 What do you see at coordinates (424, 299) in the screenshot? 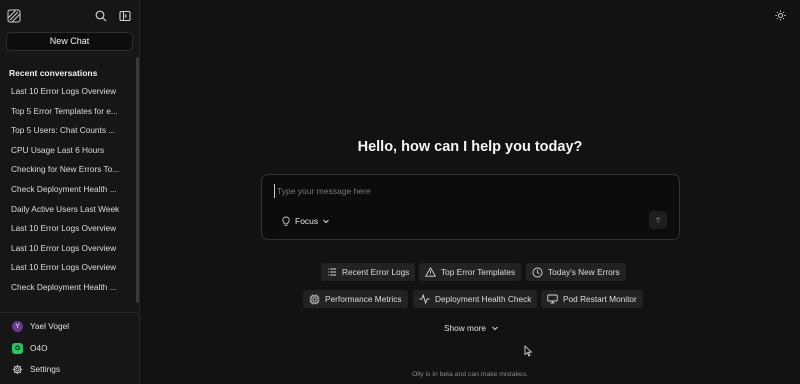
I see `activity-icon` at bounding box center [424, 299].